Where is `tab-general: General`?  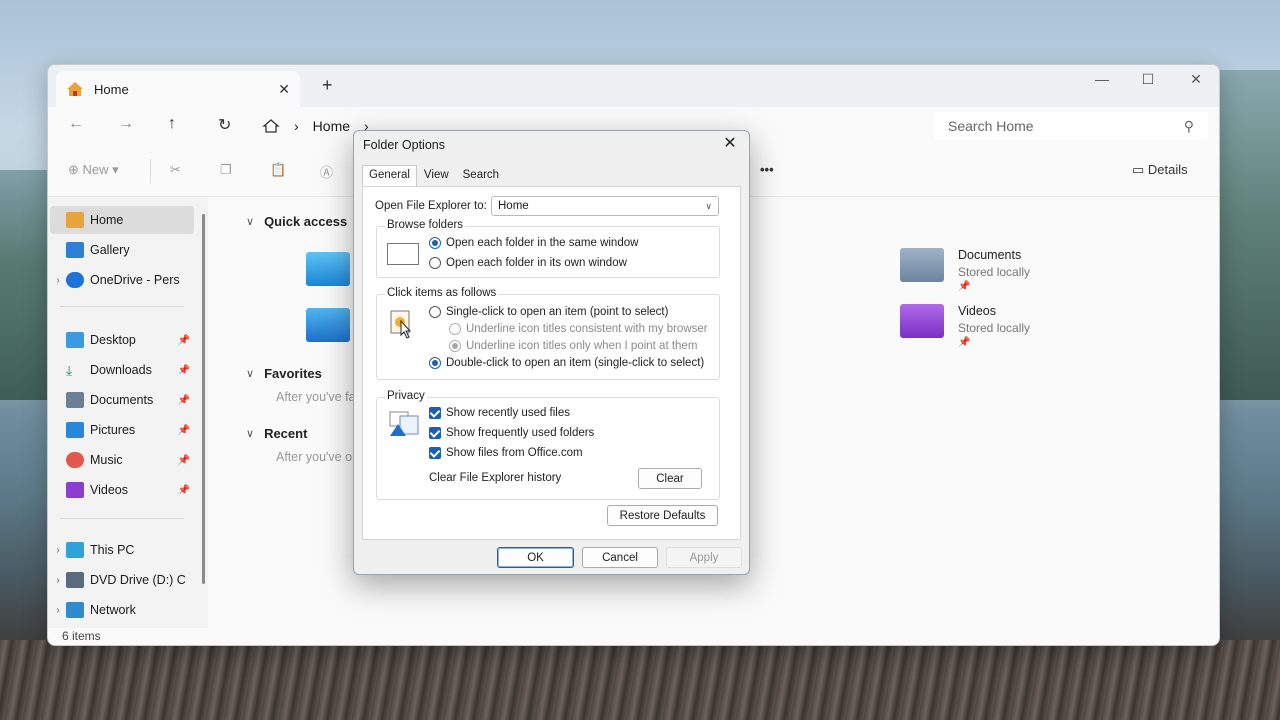 tab-general: General is located at coordinates (389, 176).